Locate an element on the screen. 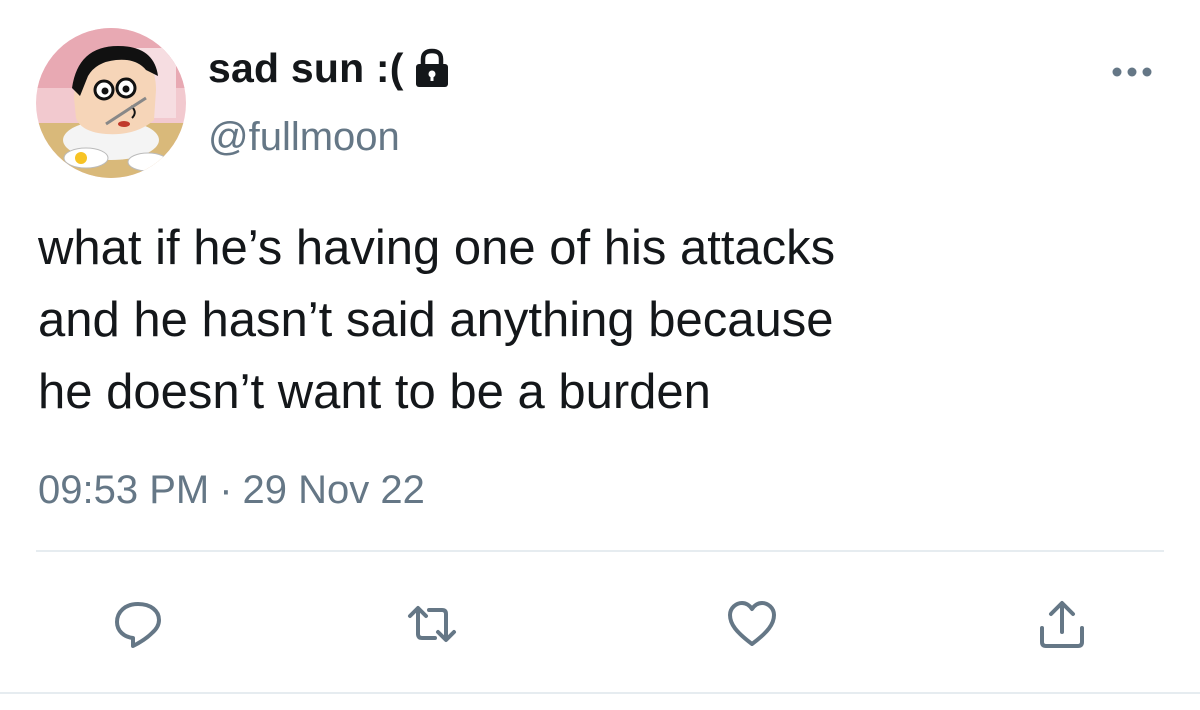 The width and height of the screenshot is (1200, 710). more-options-icon is located at coordinates (1132, 72).